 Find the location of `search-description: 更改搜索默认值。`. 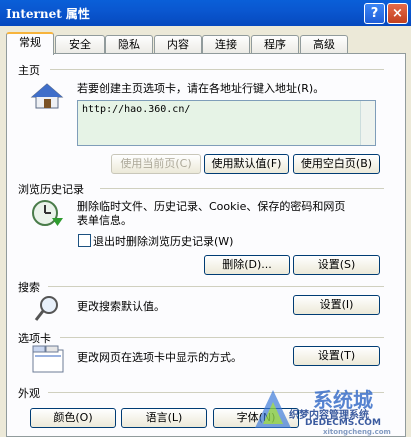

search-description: 更改搜索默认值。 is located at coordinates (121, 306).